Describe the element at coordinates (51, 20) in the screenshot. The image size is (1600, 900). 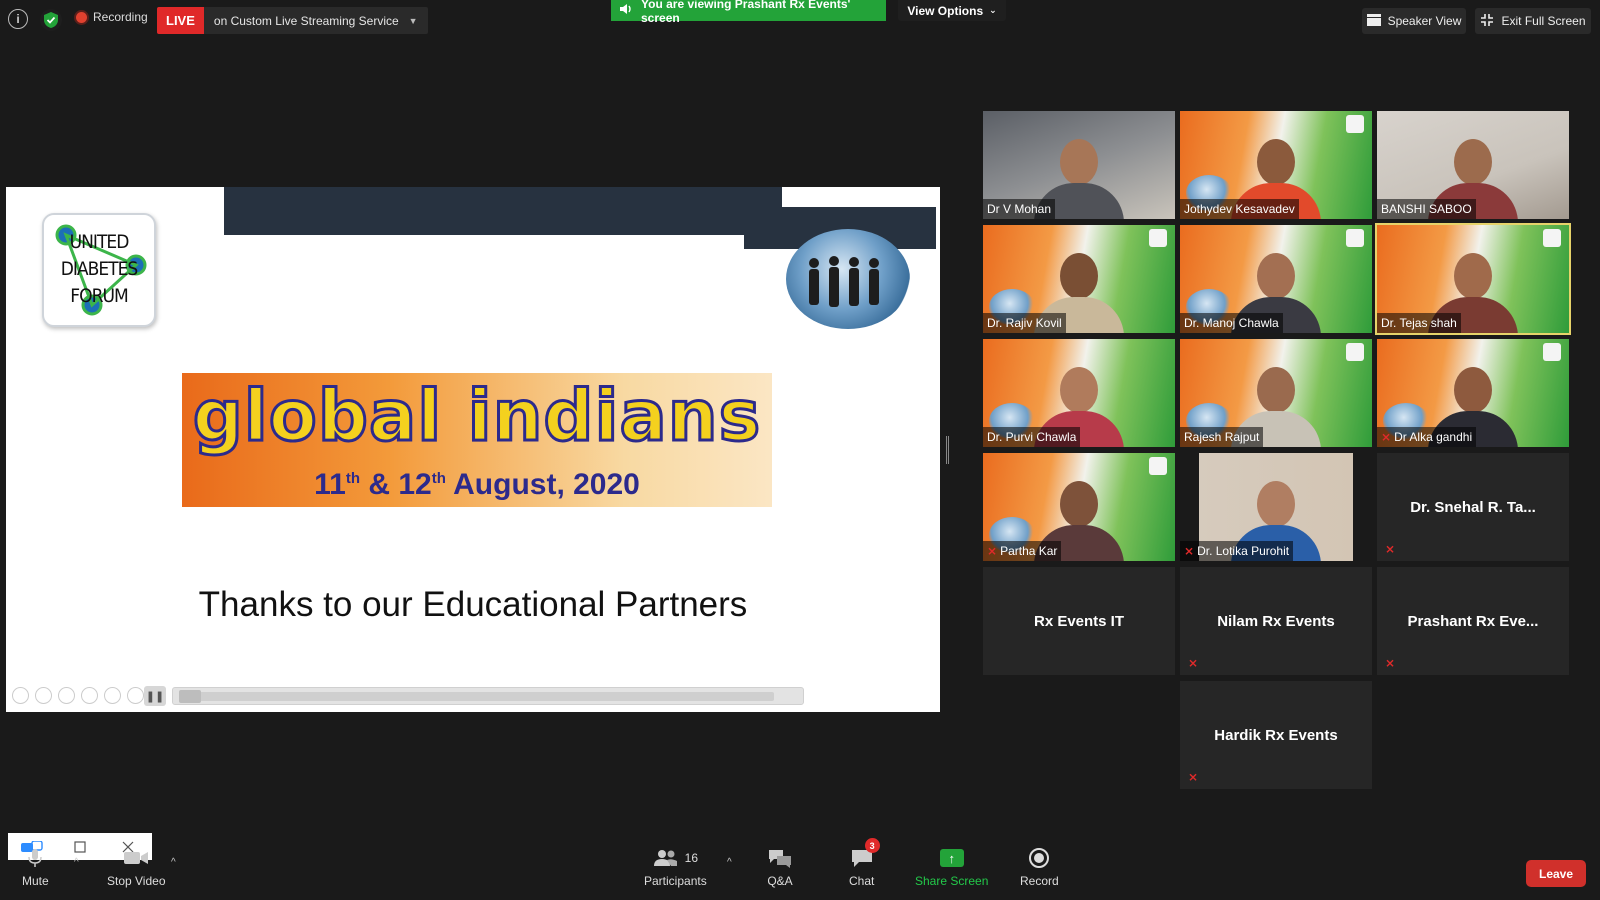
I see `shield-icon` at that location.